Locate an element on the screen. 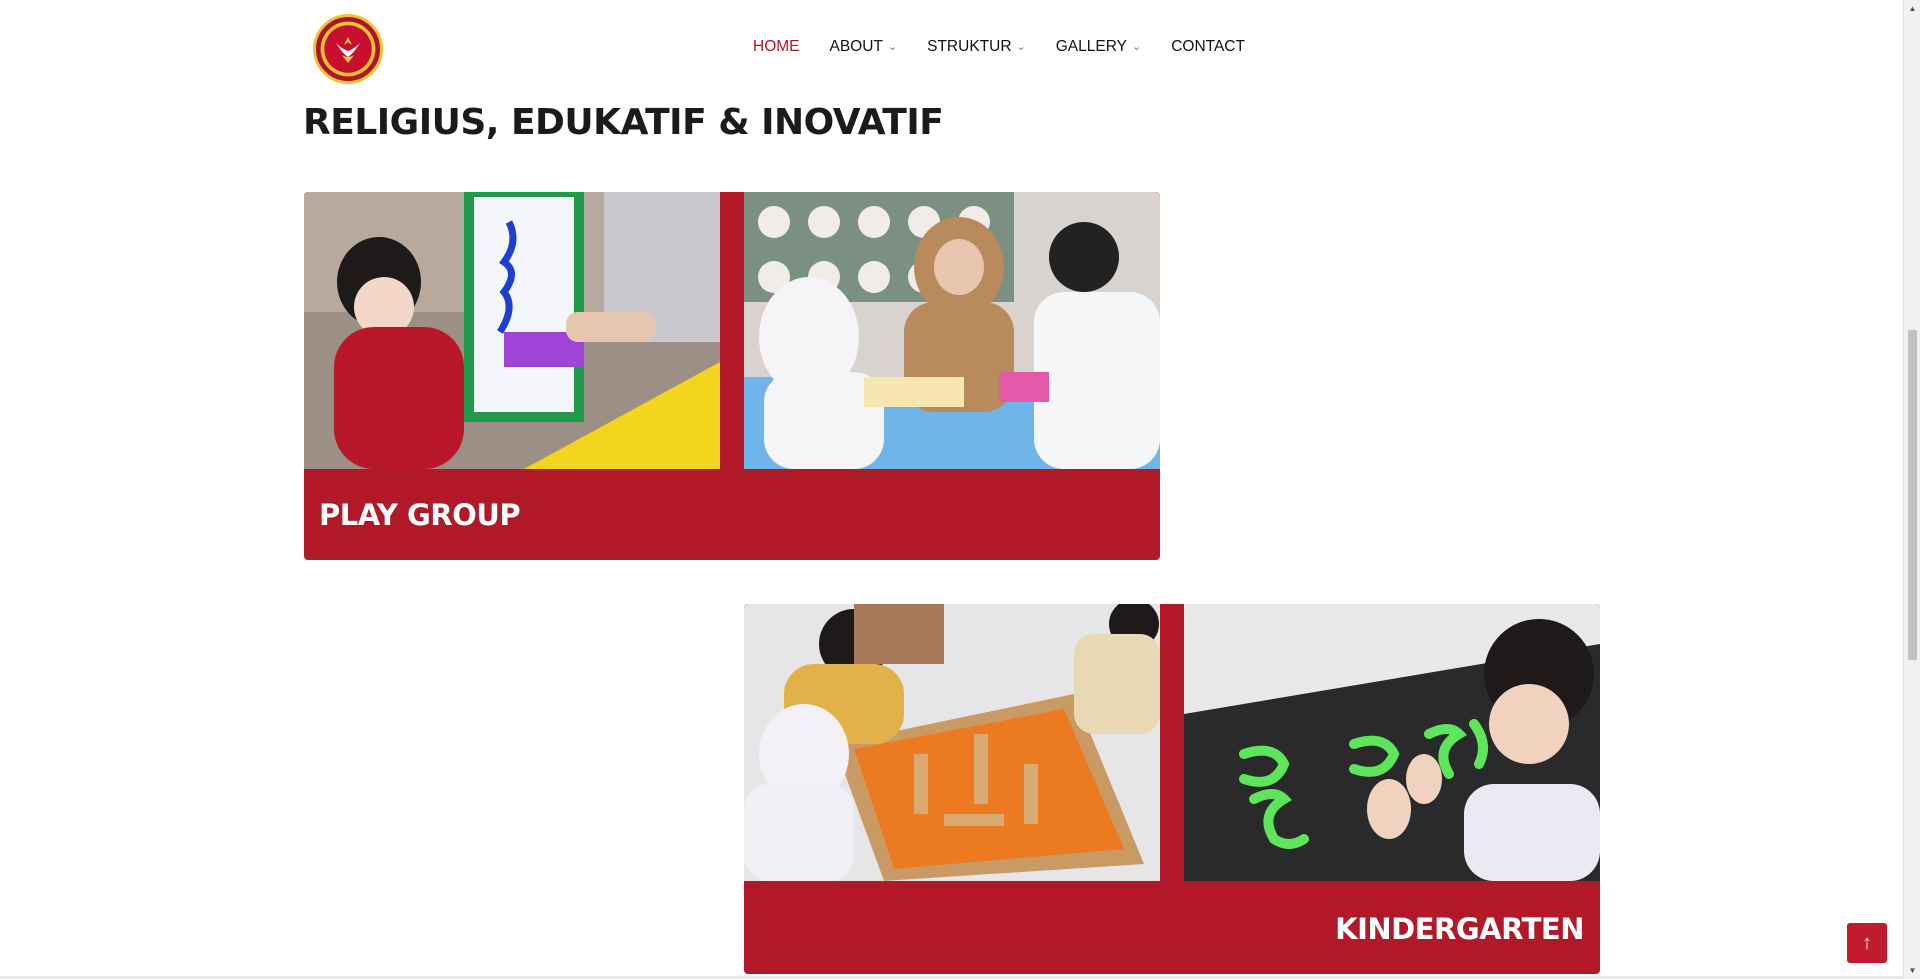  back-to-top-button: ↑ is located at coordinates (1867, 943).